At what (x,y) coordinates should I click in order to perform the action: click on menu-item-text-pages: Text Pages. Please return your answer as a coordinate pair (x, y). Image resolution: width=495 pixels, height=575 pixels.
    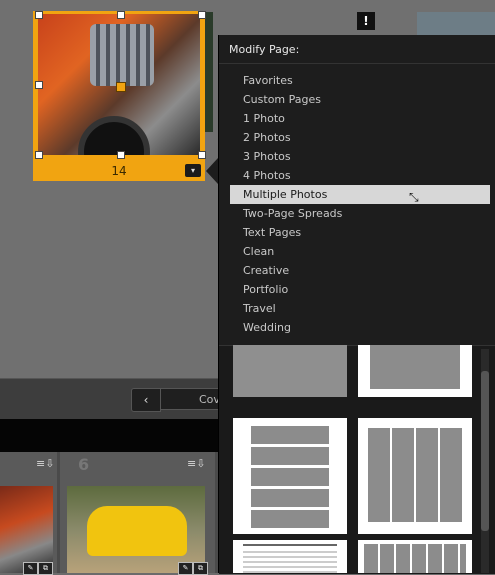
    Looking at the image, I should click on (360, 232).